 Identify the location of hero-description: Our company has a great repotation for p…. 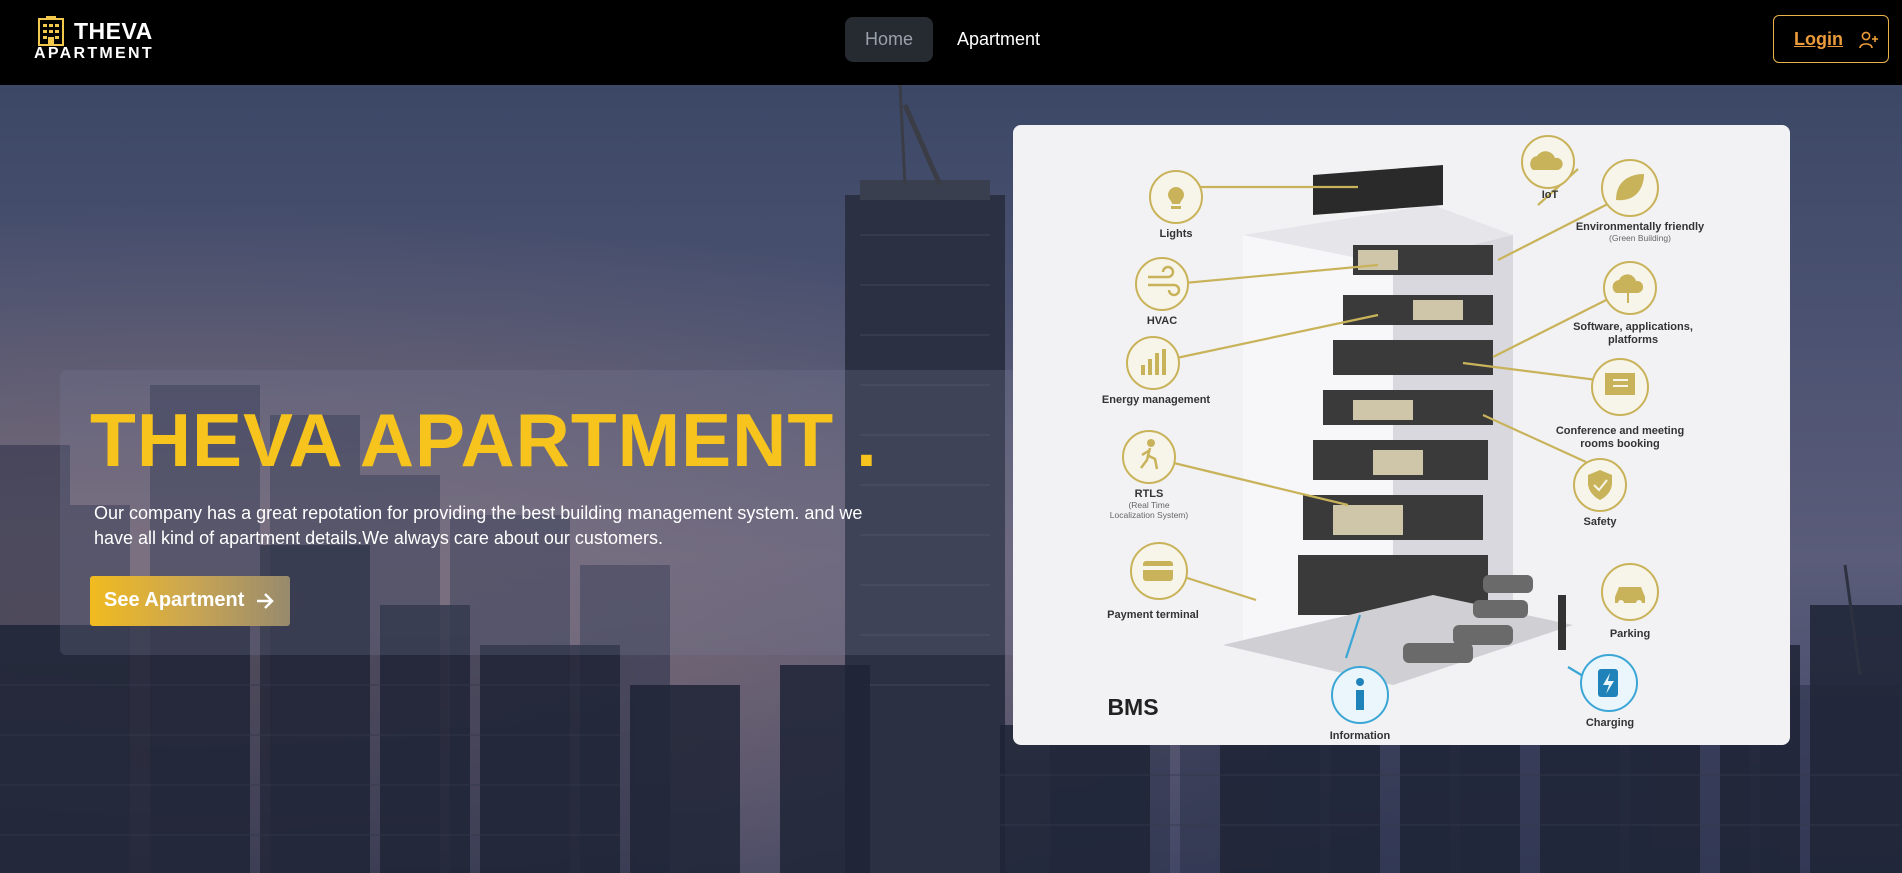
(478, 525).